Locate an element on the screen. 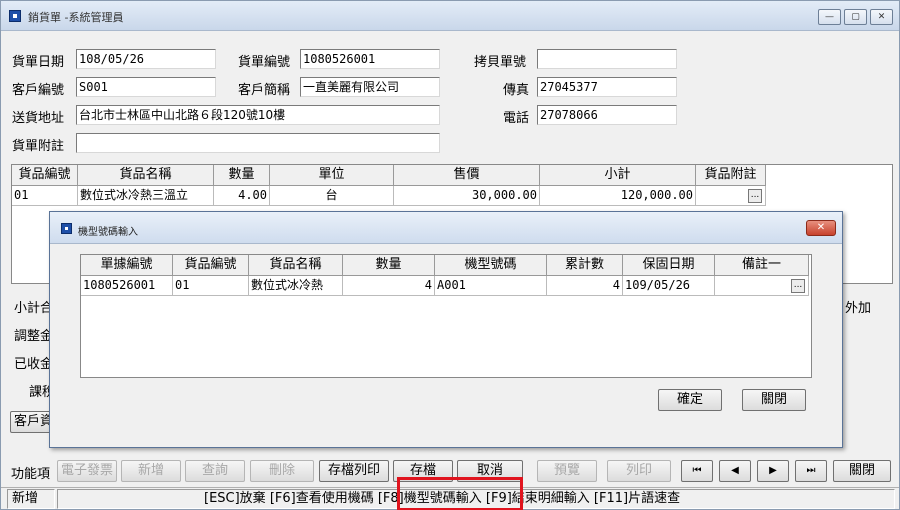  dialog-app-icon is located at coordinates (66, 228).